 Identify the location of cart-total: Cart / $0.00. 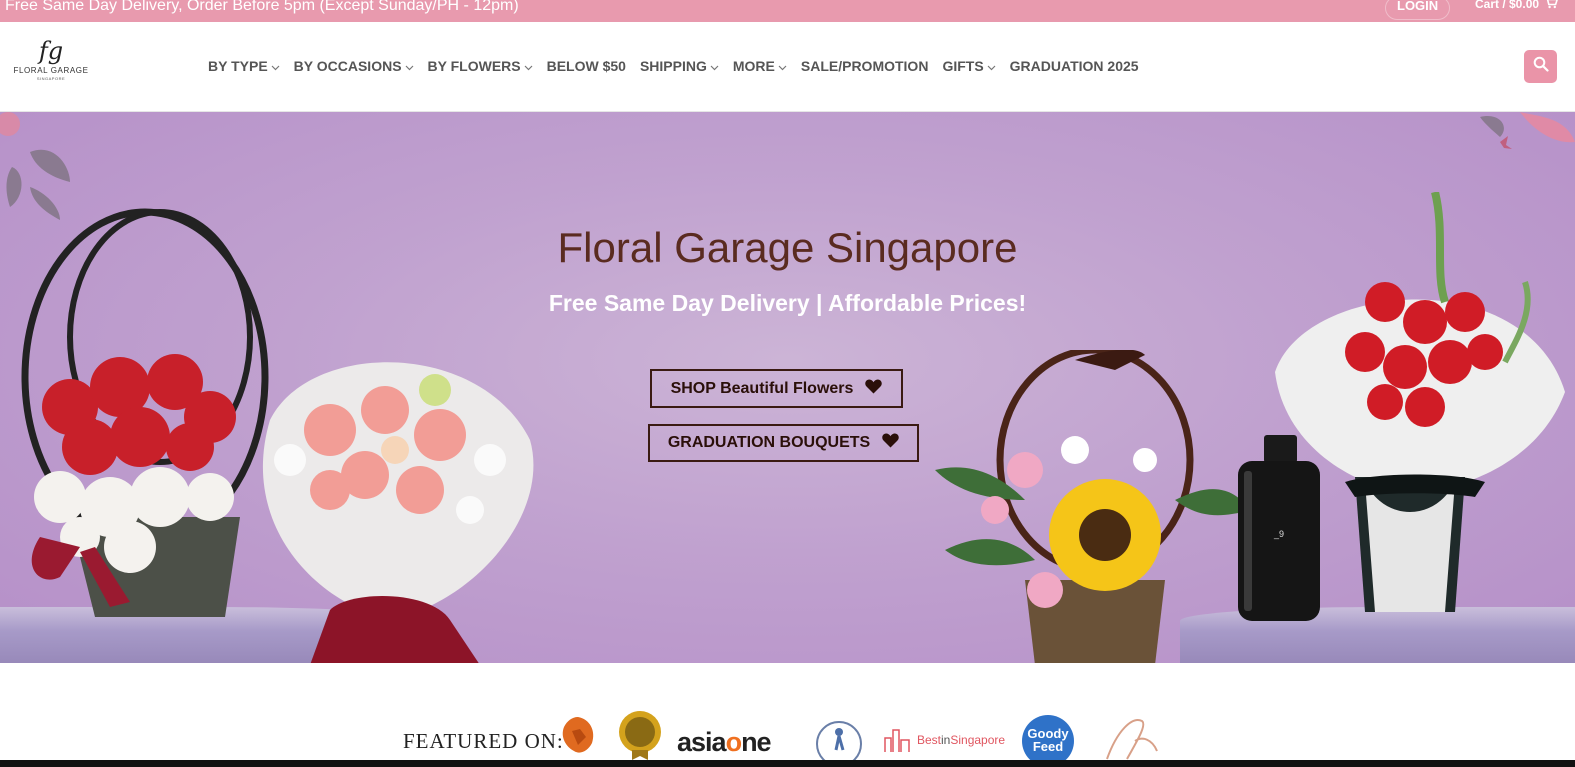
(1507, 5).